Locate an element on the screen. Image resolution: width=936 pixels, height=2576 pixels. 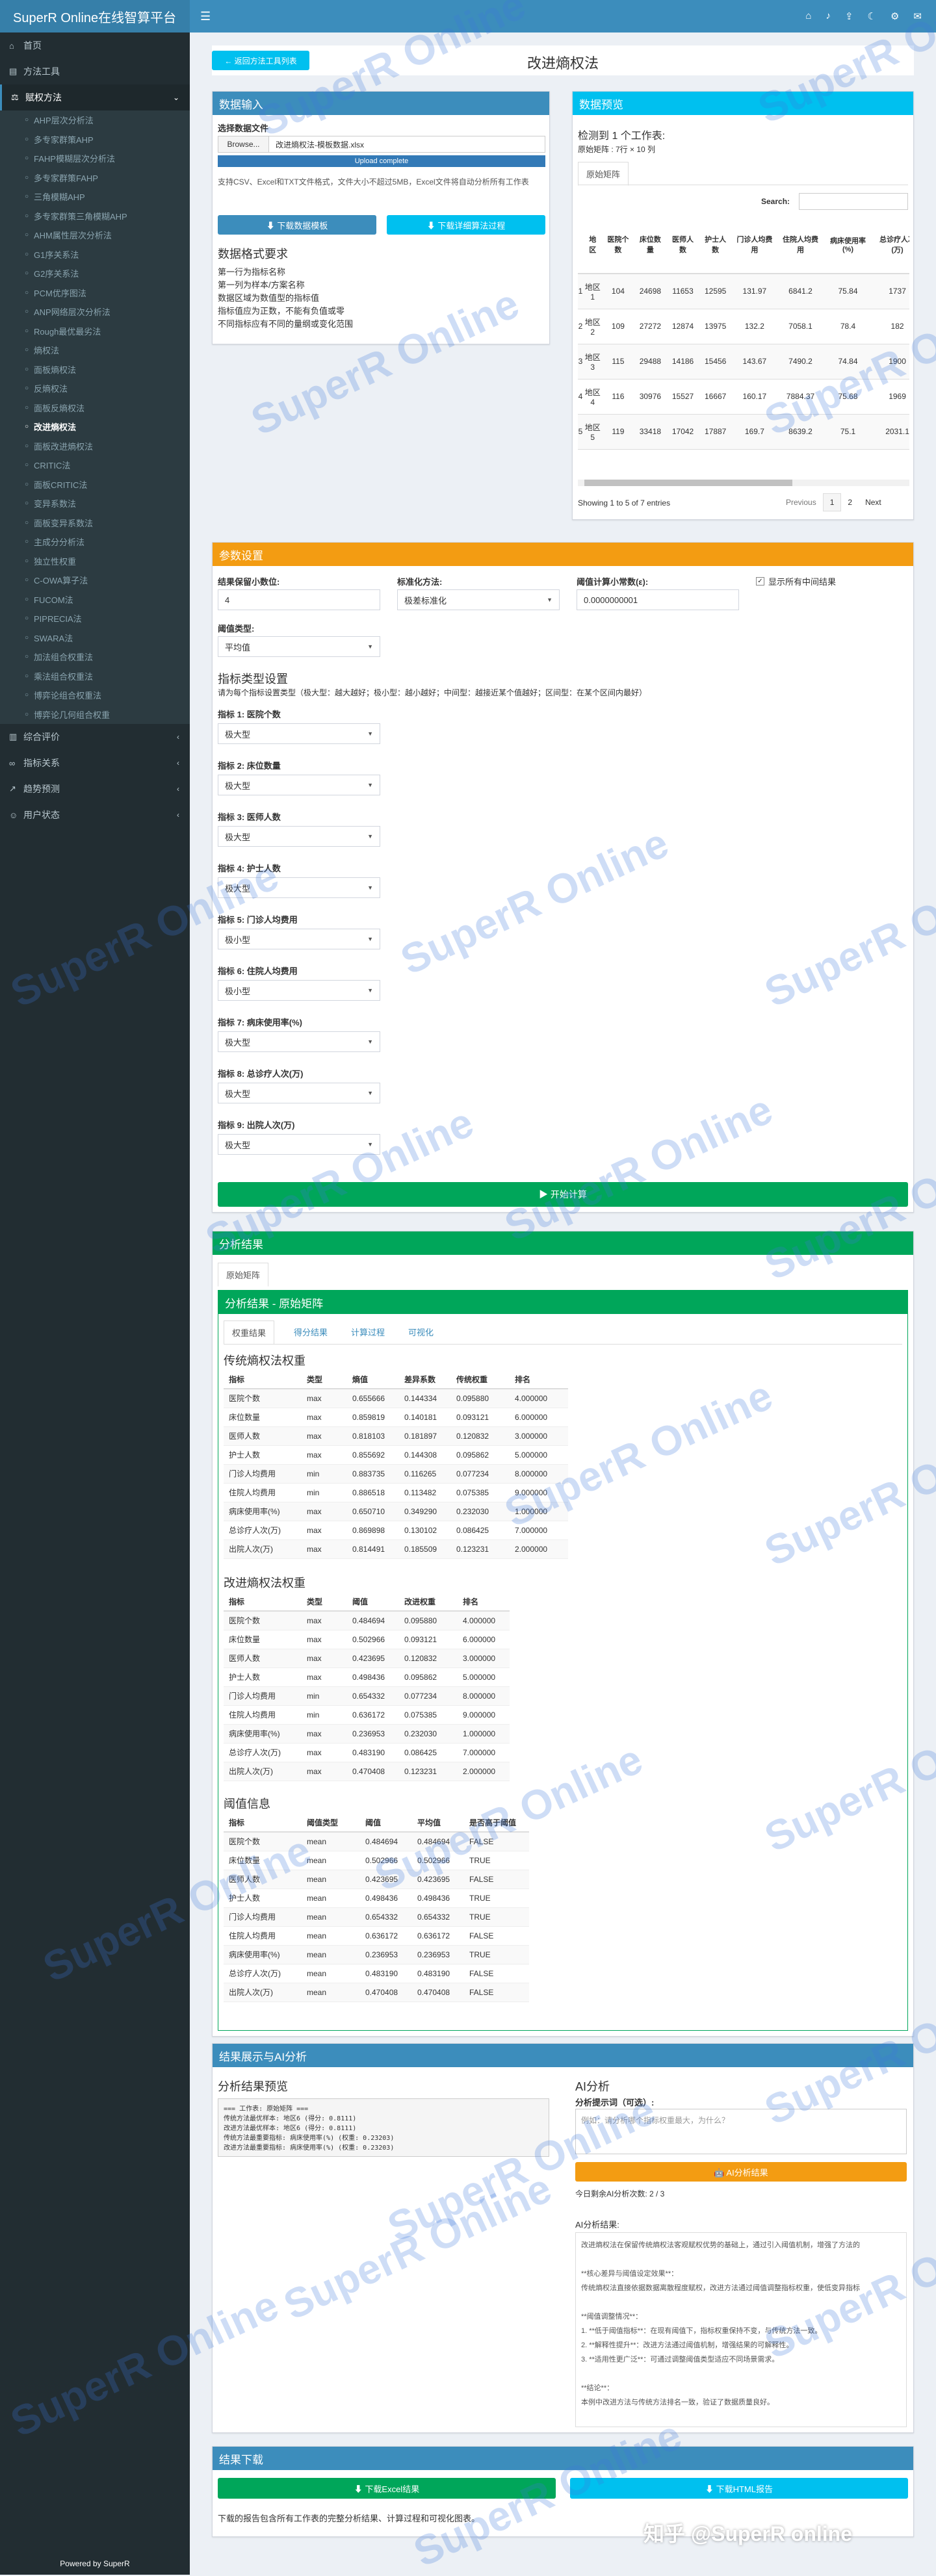
decimal-input: 4 is located at coordinates (299, 599).